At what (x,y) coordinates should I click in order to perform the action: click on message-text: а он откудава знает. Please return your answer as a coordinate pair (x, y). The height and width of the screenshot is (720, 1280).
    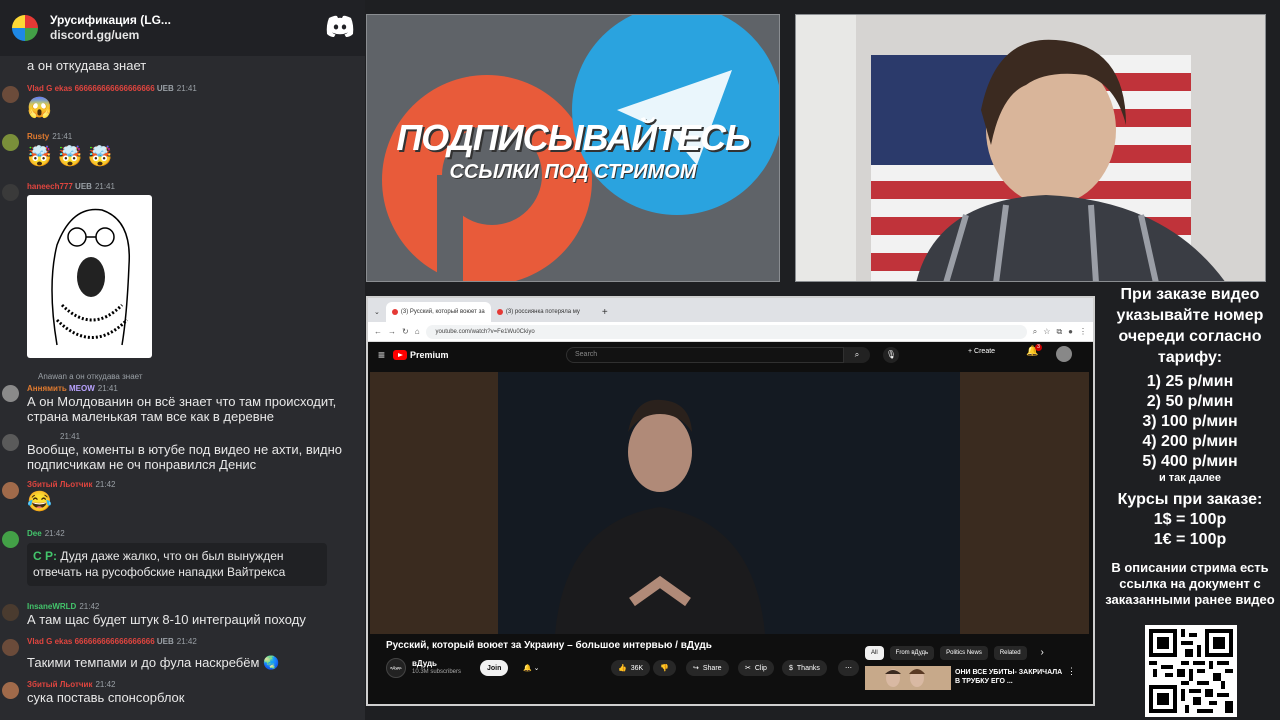
    Looking at the image, I should click on (87, 65).